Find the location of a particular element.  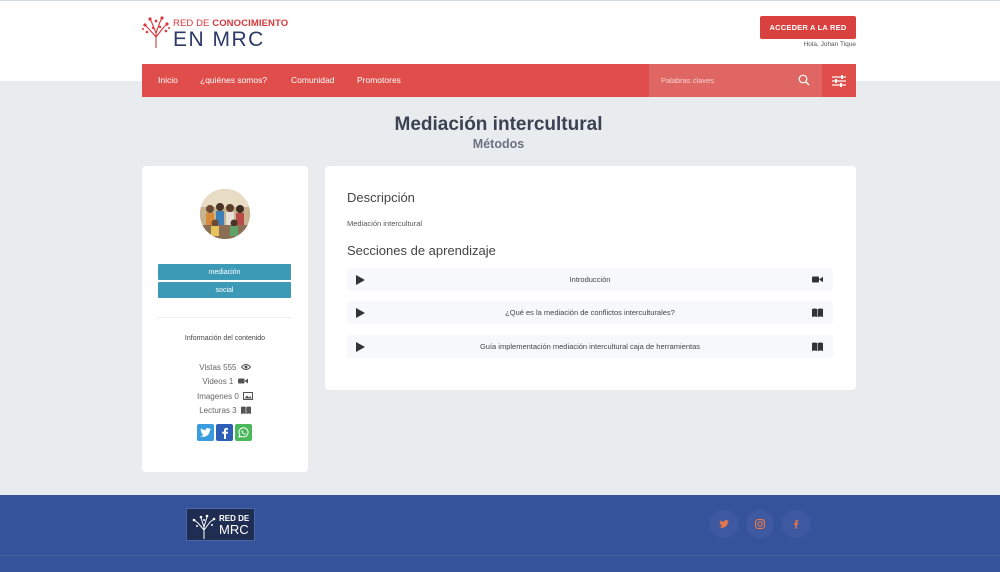

footer-facebook-button is located at coordinates (796, 524).